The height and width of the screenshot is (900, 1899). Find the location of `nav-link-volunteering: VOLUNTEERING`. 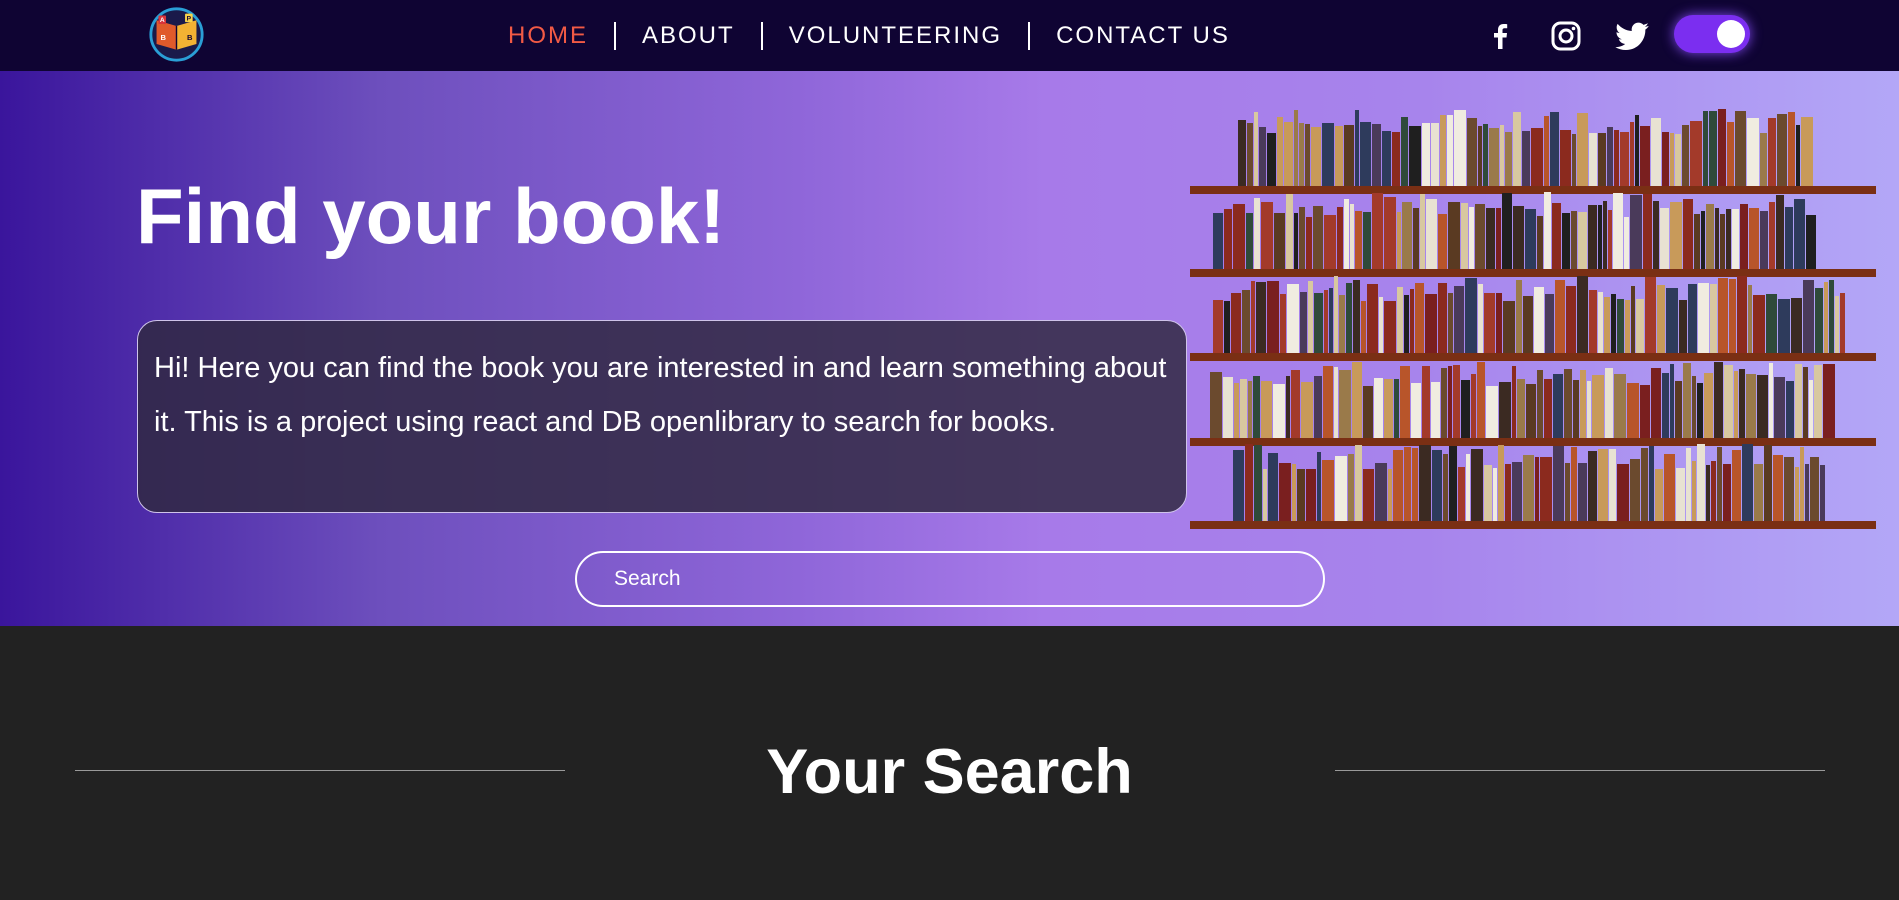

nav-link-volunteering: VOLUNTEERING is located at coordinates (895, 36).